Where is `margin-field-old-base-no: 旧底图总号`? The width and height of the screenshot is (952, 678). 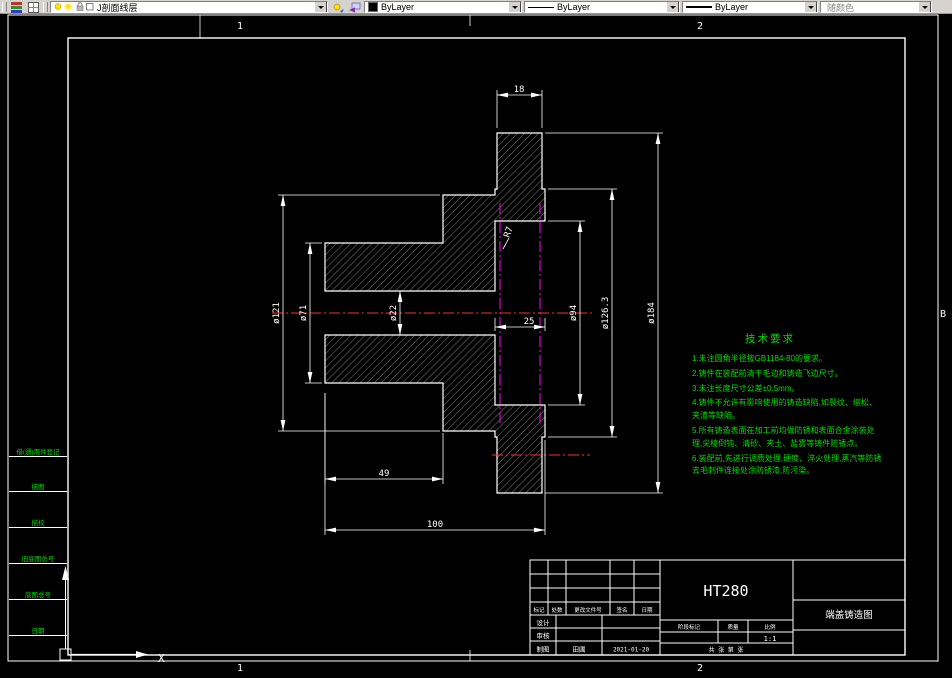 margin-field-old-base-no: 旧底图总号 is located at coordinates (38, 557).